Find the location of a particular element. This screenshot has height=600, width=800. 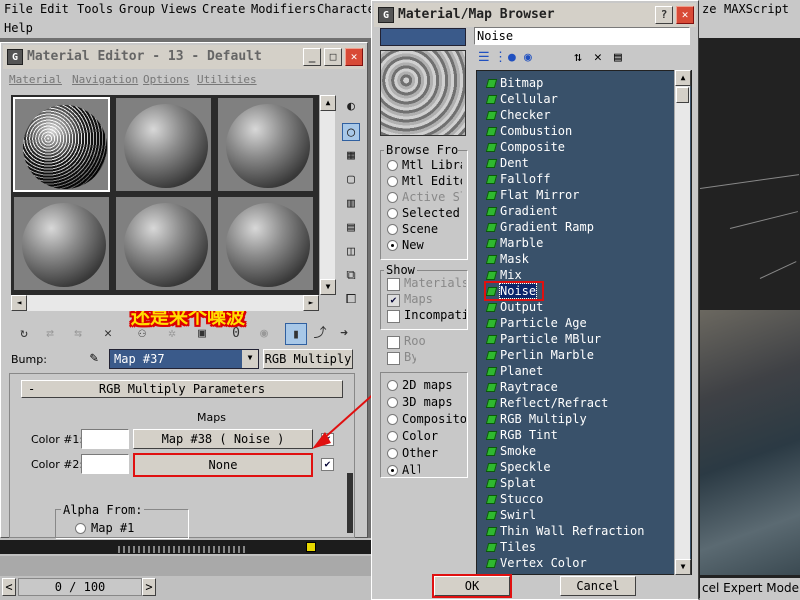

view-small-icons-icon: ● is located at coordinates (512, 57).